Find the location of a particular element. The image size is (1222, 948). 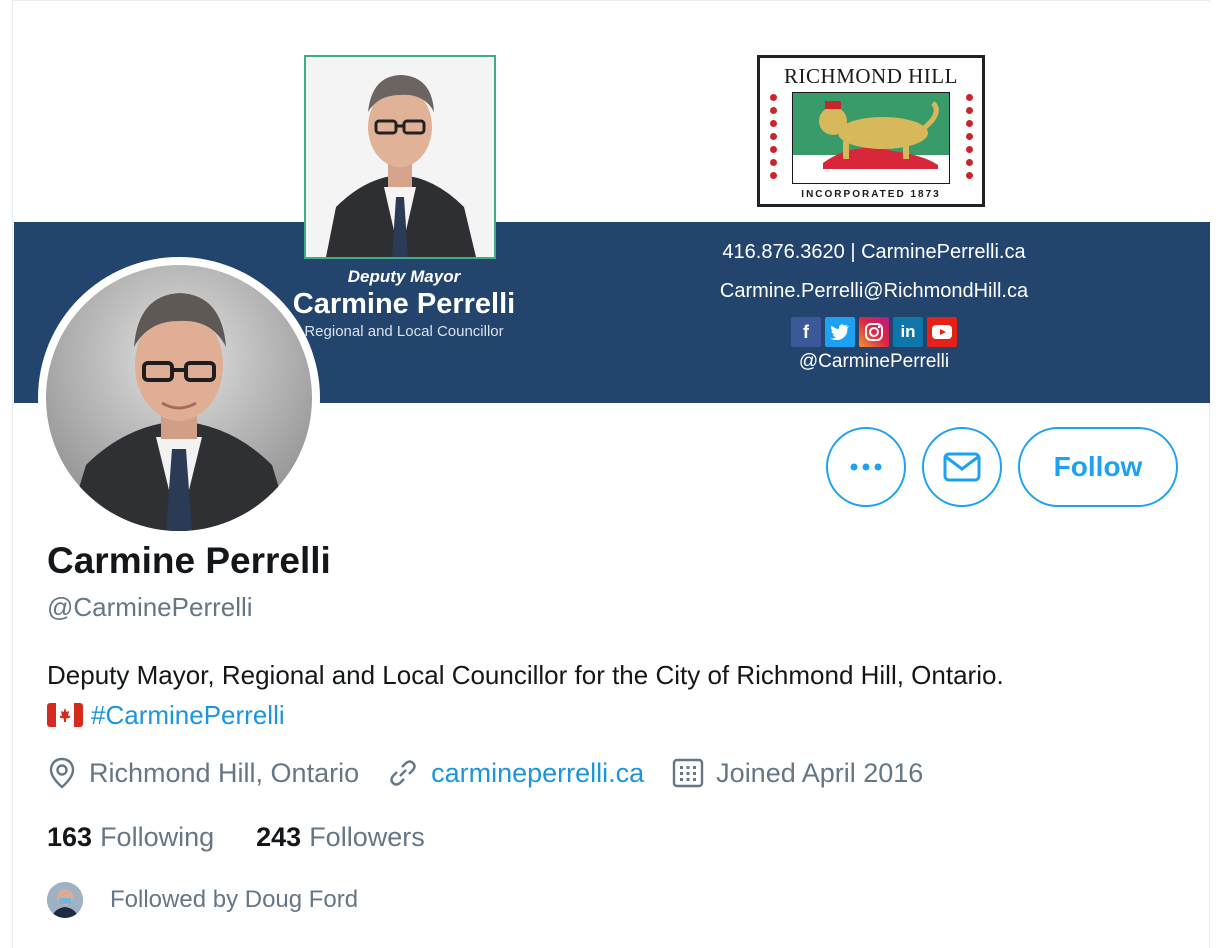

logo-flowers-left is located at coordinates (773, 142).